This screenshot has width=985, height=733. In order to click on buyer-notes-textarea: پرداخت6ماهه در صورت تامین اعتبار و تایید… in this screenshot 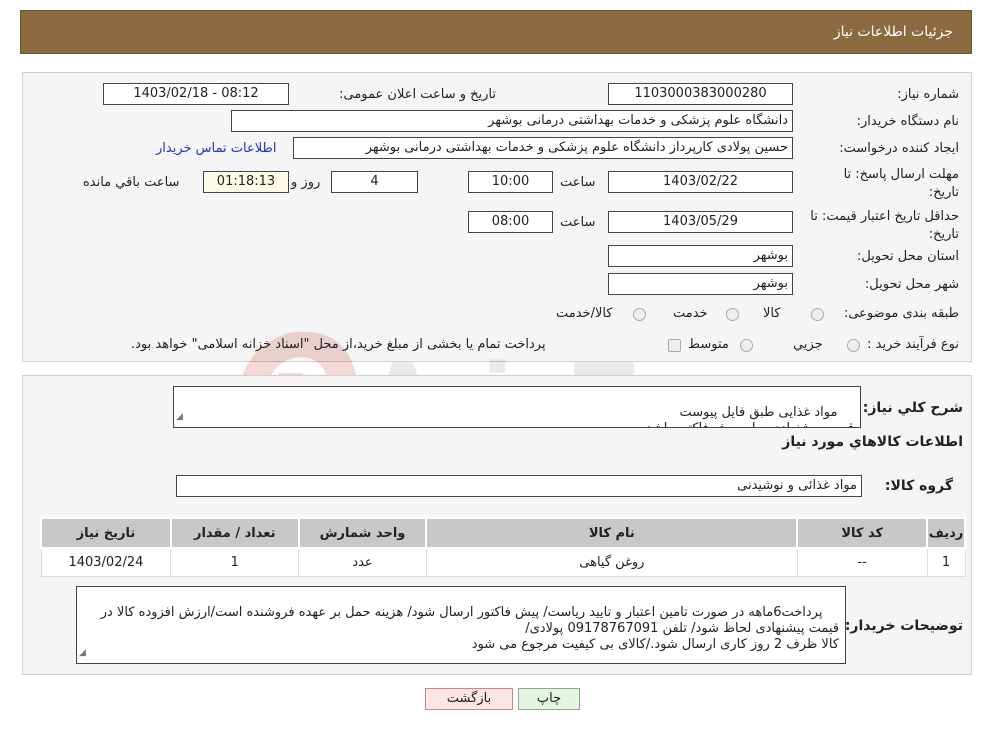, I will do `click(461, 625)`.